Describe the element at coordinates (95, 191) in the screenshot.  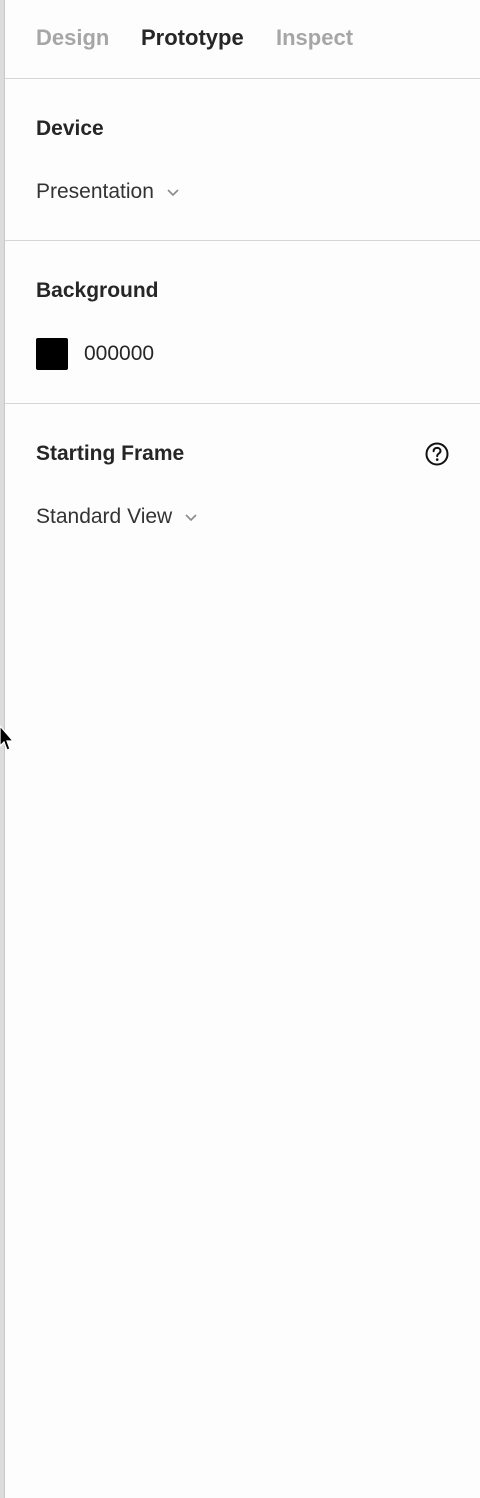
I see `device-selected-value: Presentation` at that location.